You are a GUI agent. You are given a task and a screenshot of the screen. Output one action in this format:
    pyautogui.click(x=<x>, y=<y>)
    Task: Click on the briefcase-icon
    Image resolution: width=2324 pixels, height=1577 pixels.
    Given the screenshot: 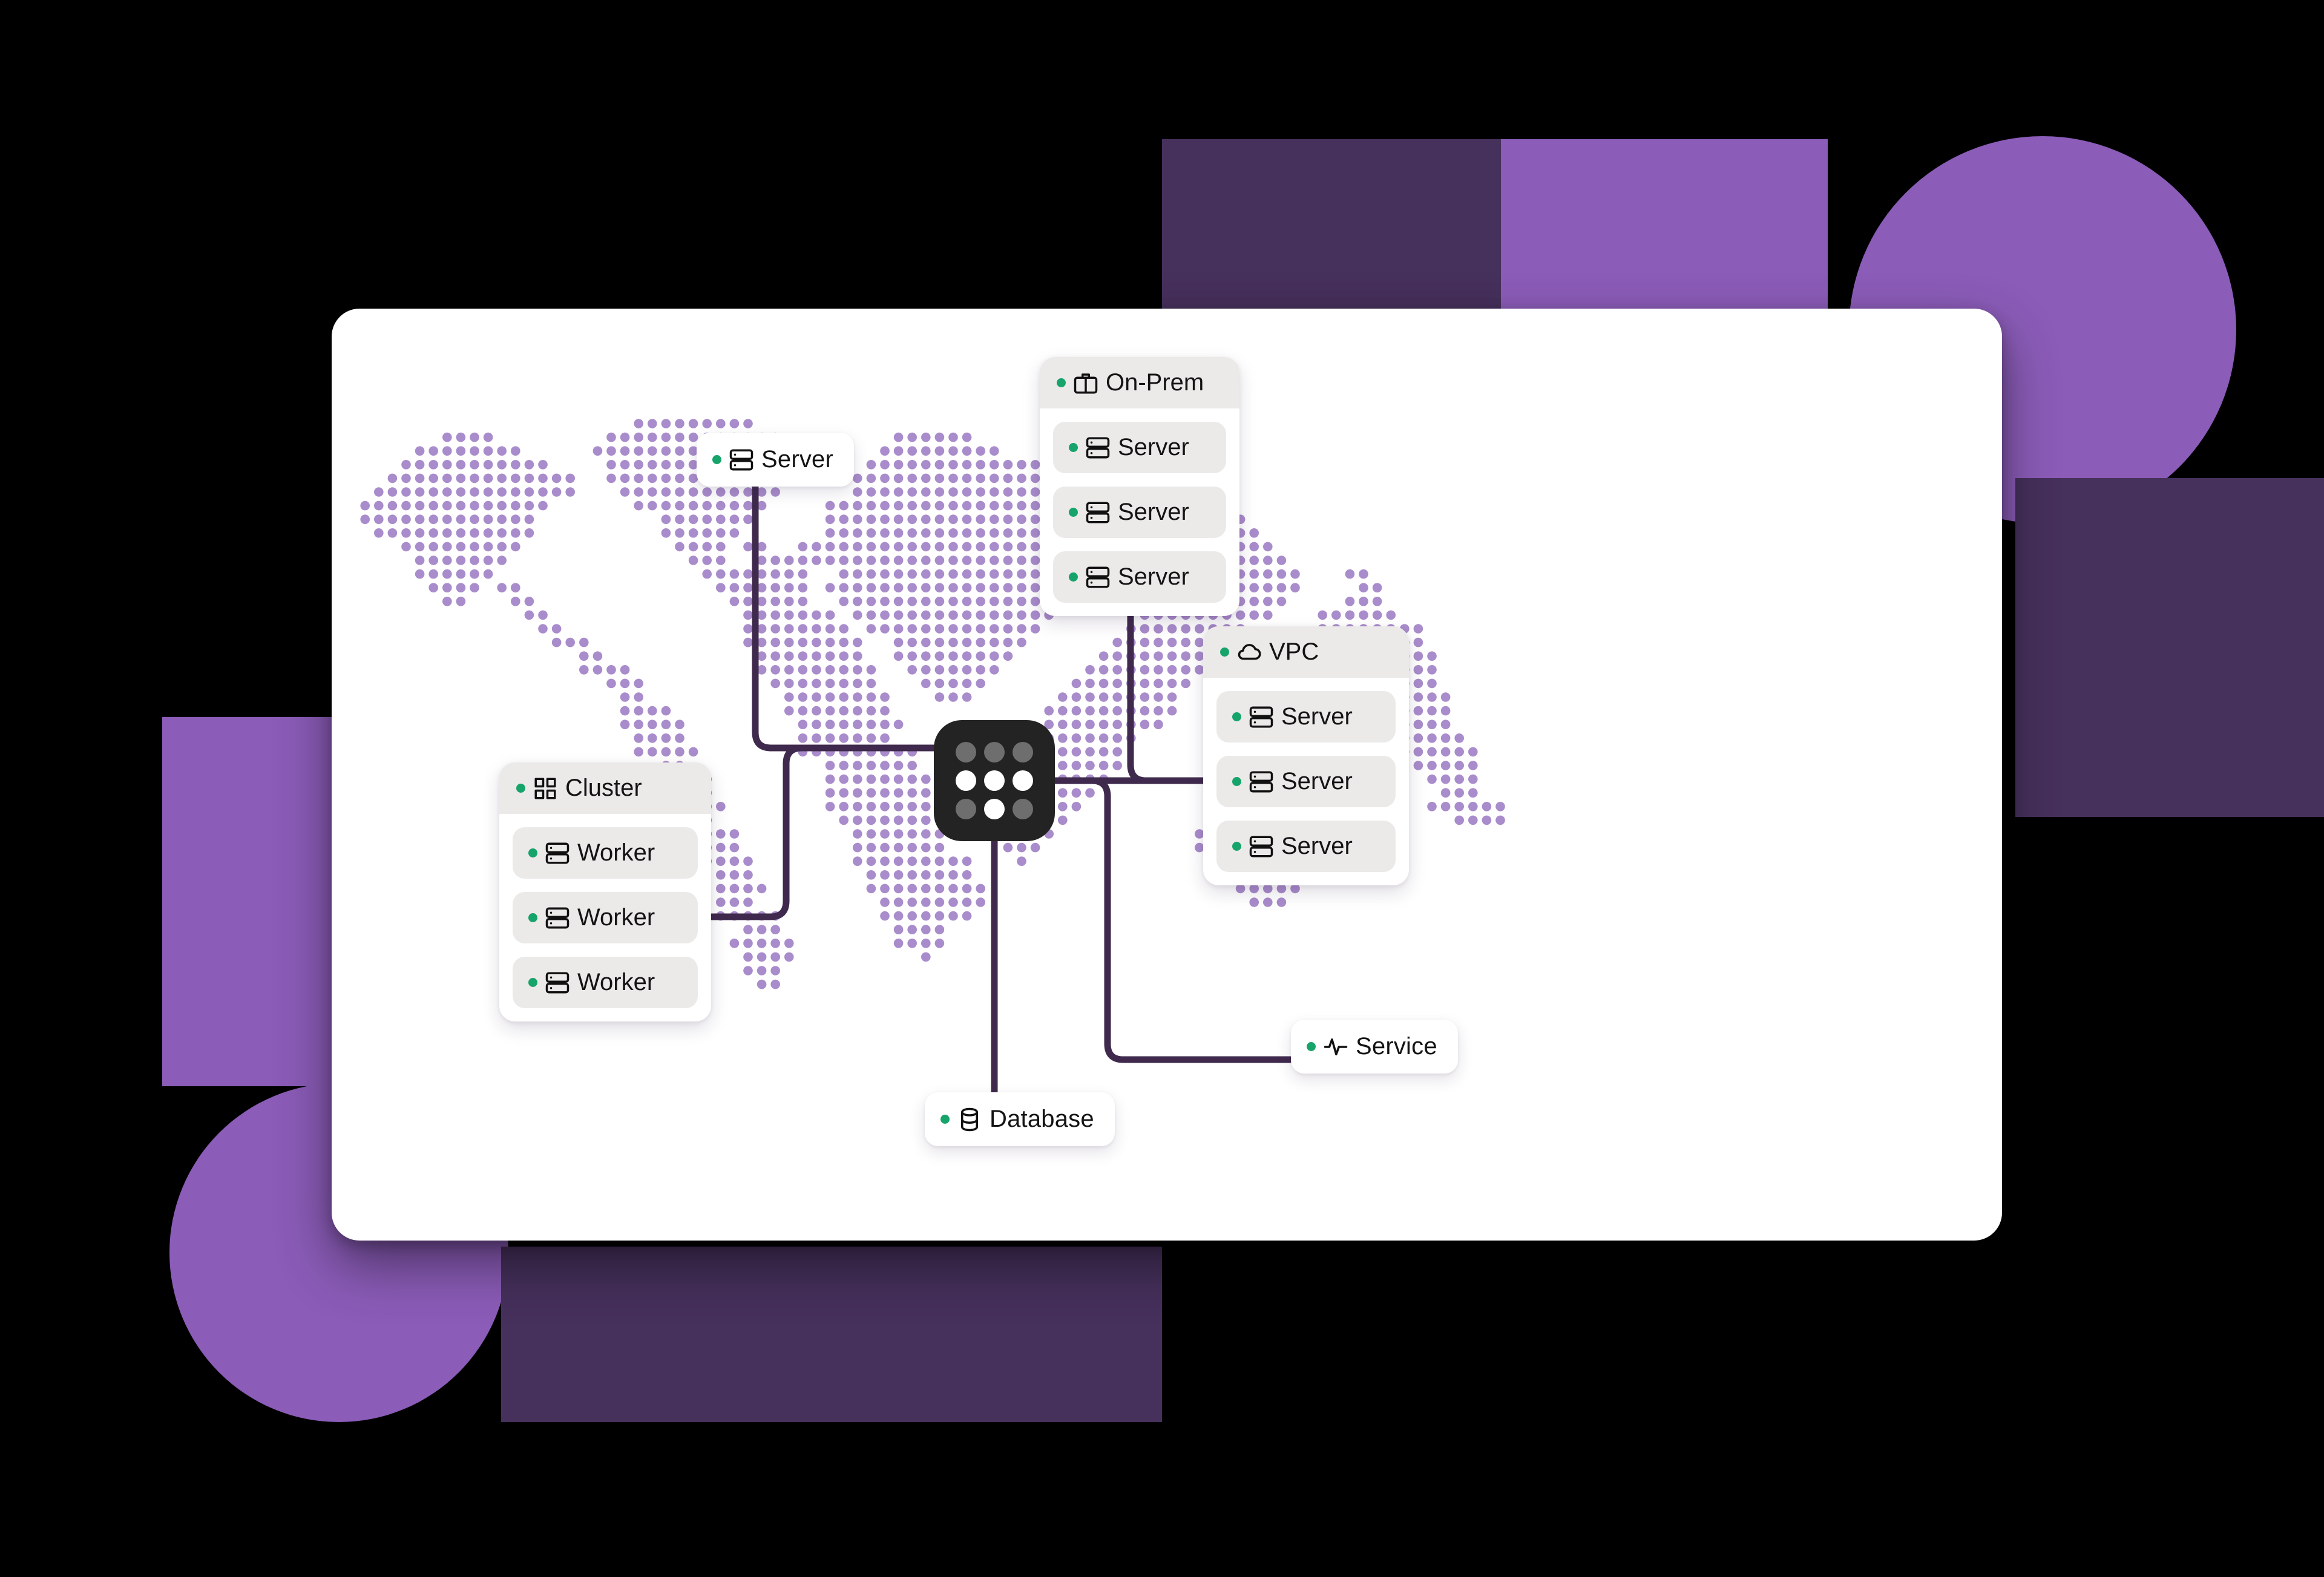 What is the action you would take?
    pyautogui.click(x=1085, y=383)
    